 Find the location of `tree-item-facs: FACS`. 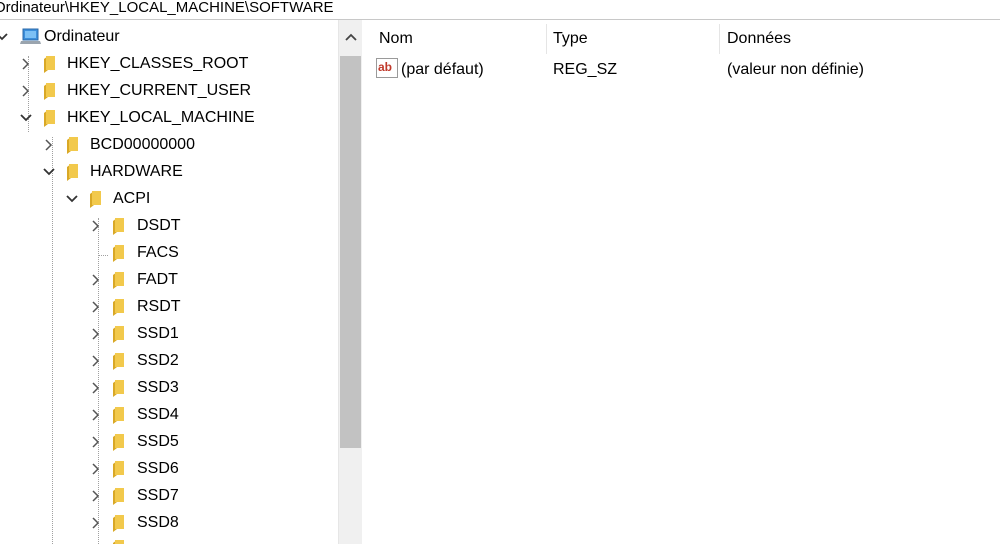

tree-item-facs: FACS is located at coordinates (169, 253).